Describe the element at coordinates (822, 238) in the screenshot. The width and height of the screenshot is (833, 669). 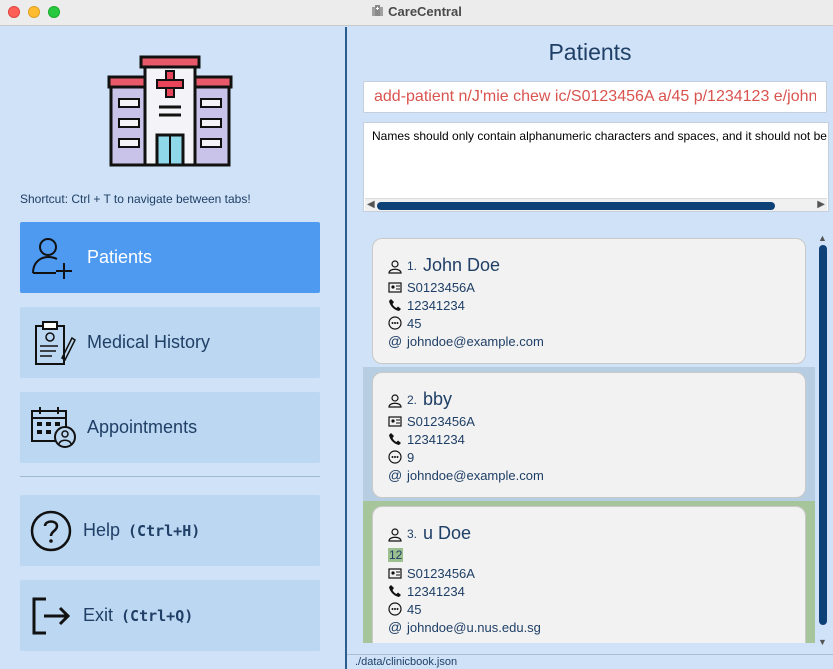
I see `scroll-up-icon: ▲` at that location.